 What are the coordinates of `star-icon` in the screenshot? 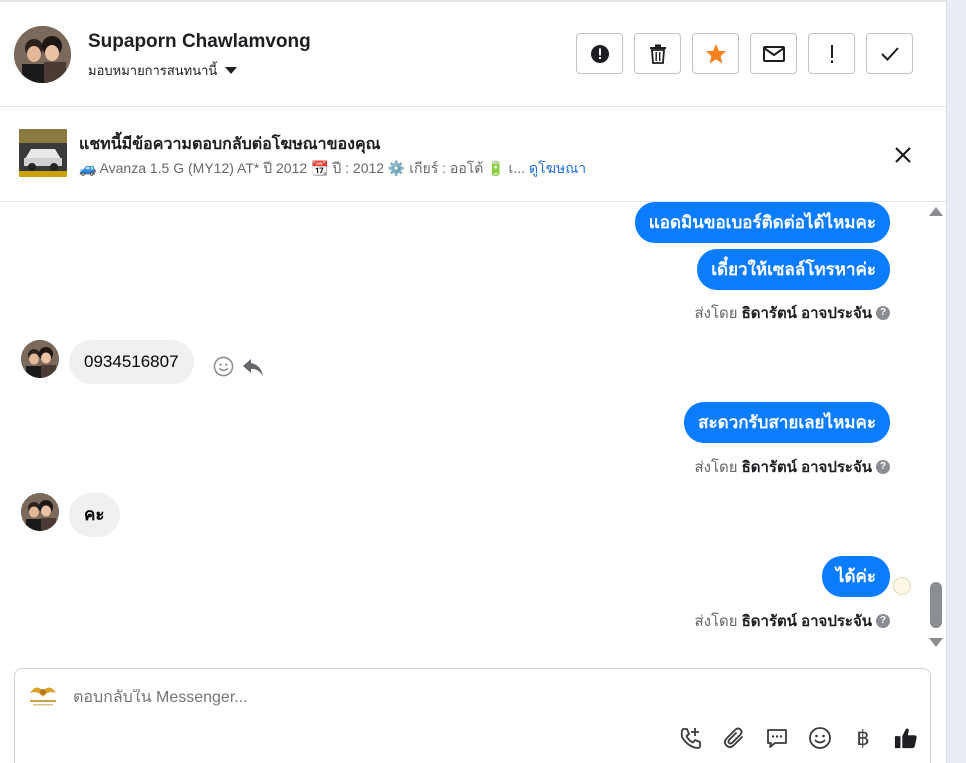 It's located at (715, 53).